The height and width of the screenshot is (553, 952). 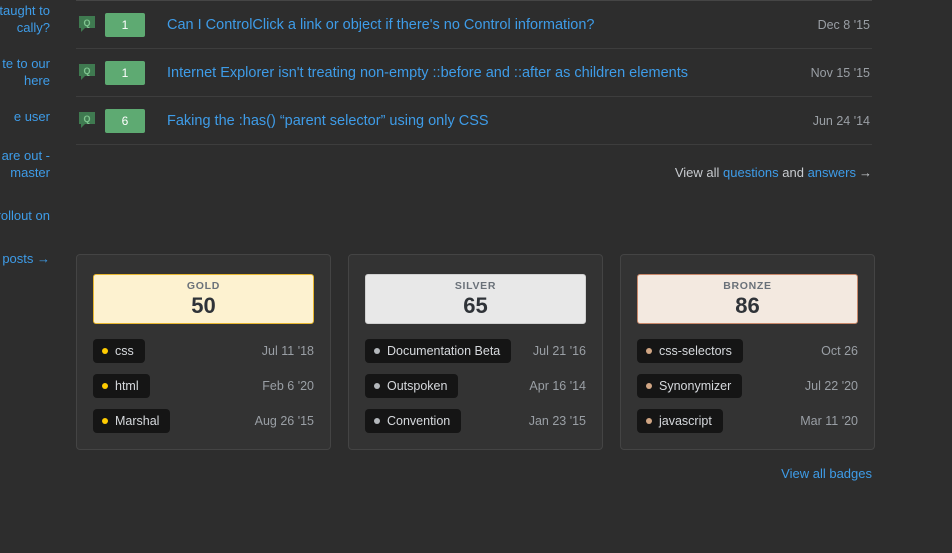 What do you see at coordinates (831, 386) in the screenshot?
I see `badge-date: Jul 22 '20` at bounding box center [831, 386].